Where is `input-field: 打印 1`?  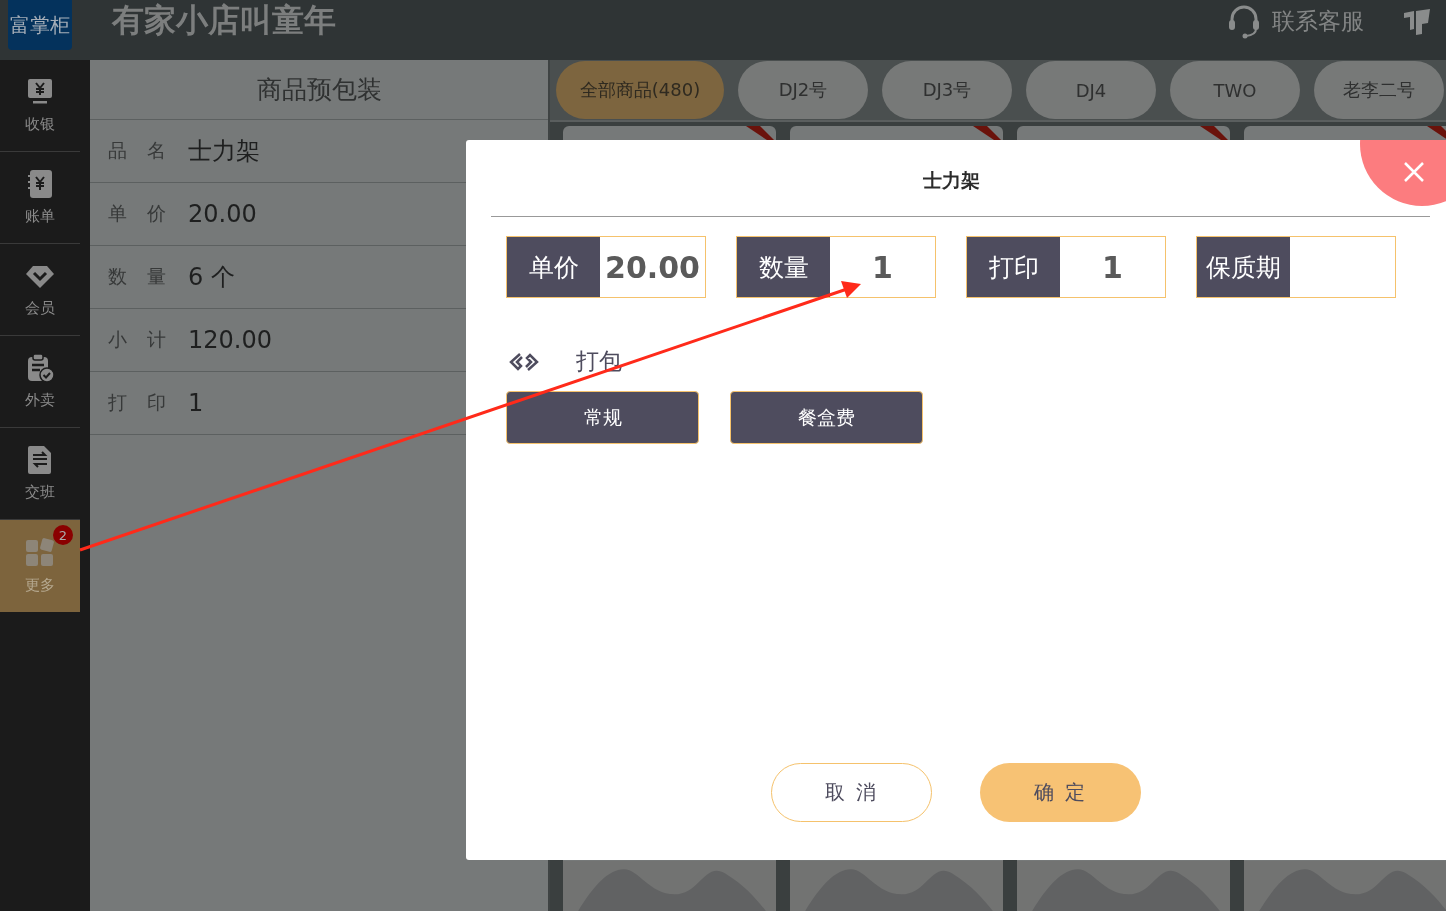 input-field: 打印 1 is located at coordinates (1066, 267).